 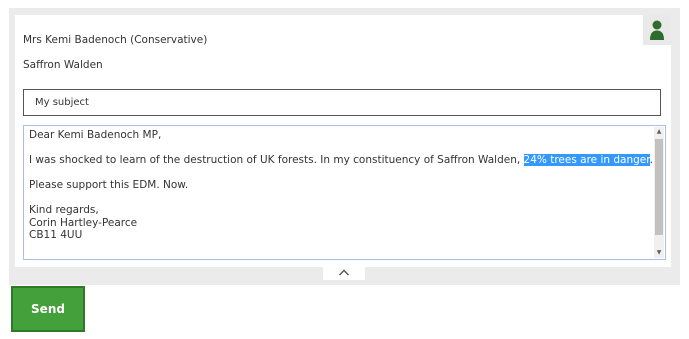 What do you see at coordinates (63, 65) in the screenshot?
I see `constituency-name: Saffron Walden` at bounding box center [63, 65].